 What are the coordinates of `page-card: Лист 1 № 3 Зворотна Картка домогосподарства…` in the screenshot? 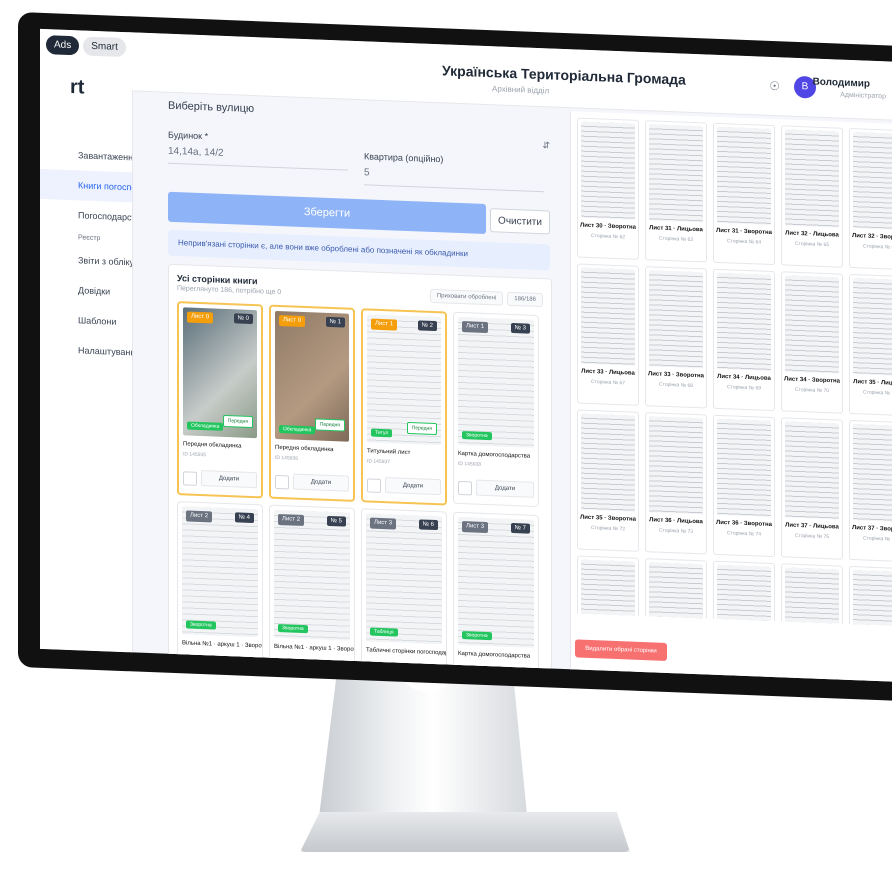 It's located at (496, 409).